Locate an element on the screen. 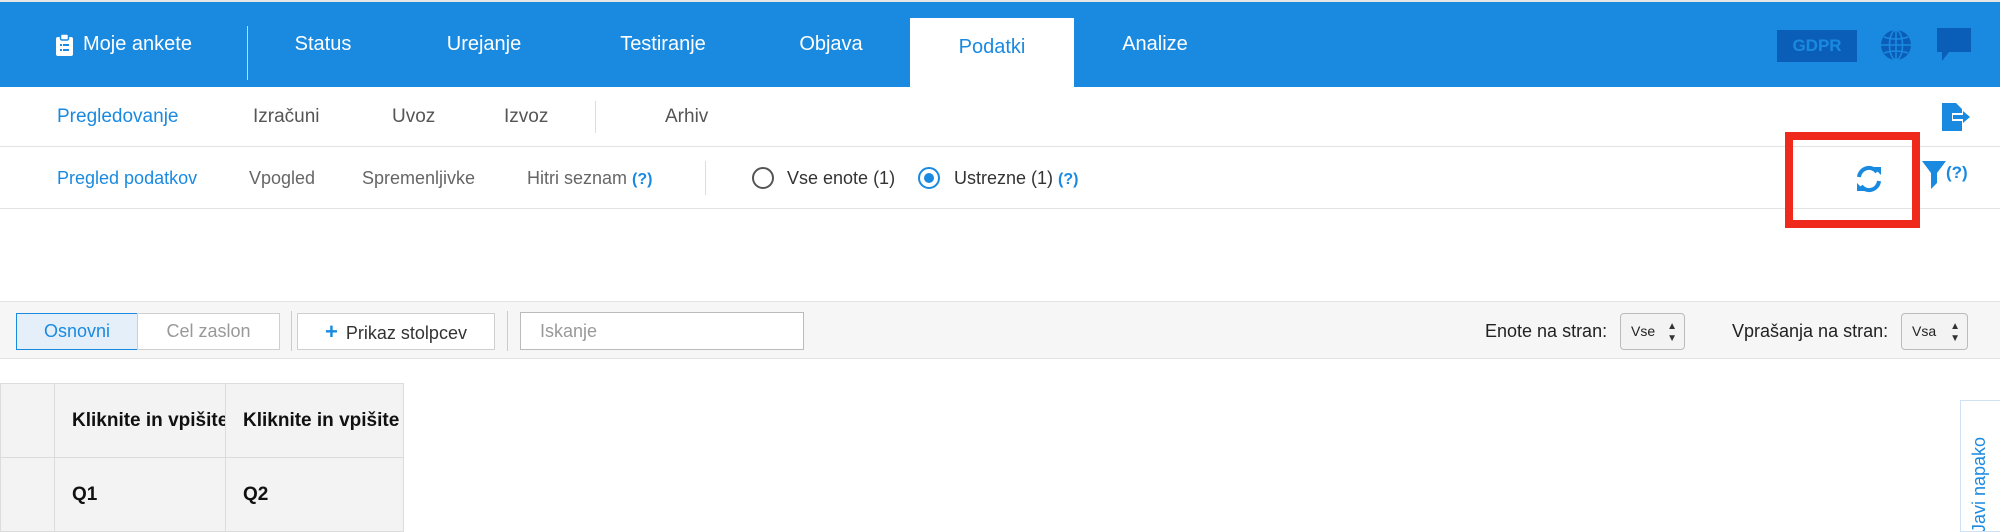  toolbar-divider is located at coordinates (291, 331).